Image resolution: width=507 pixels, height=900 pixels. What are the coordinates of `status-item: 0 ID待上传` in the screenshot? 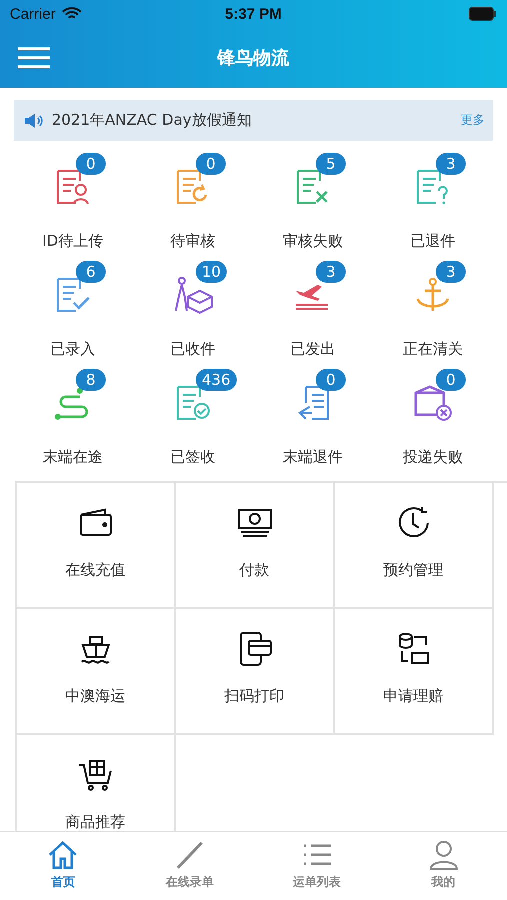 It's located at (73, 203).